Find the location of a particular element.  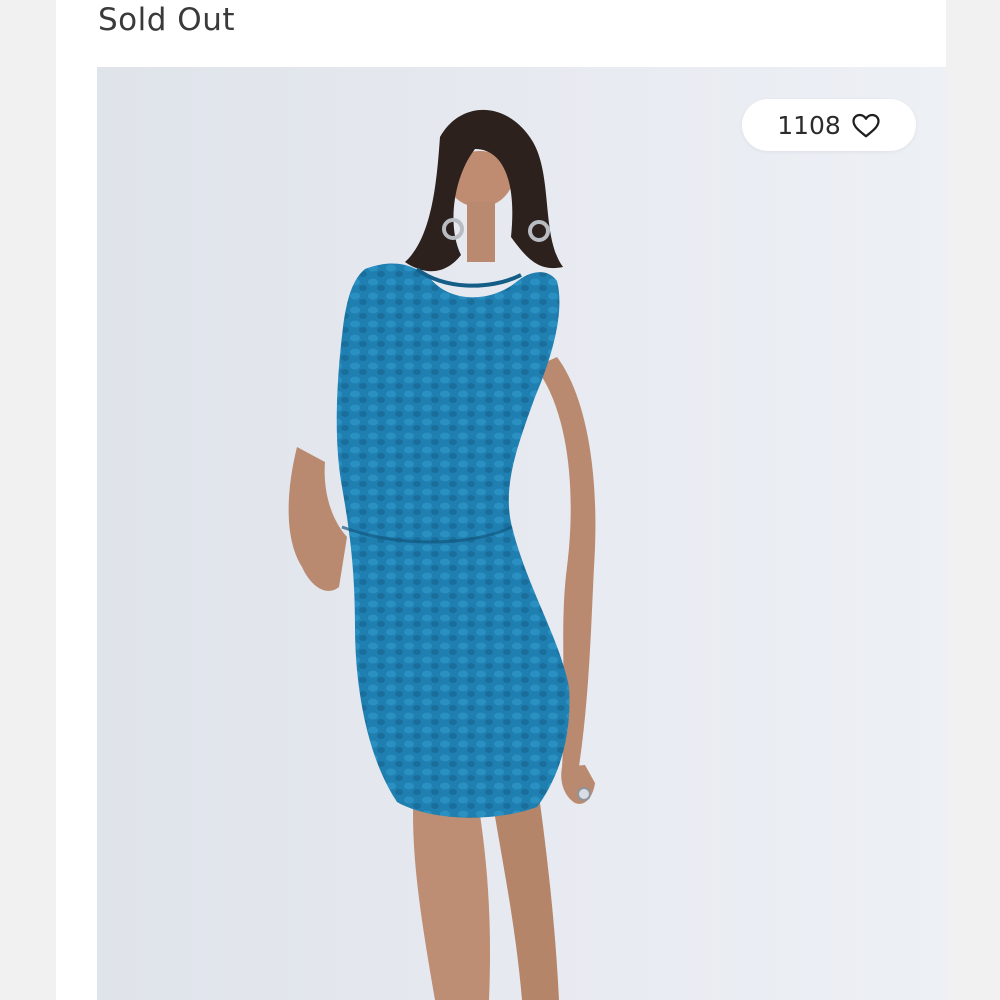

sold-out-label: Sold Out is located at coordinates (166, 20).